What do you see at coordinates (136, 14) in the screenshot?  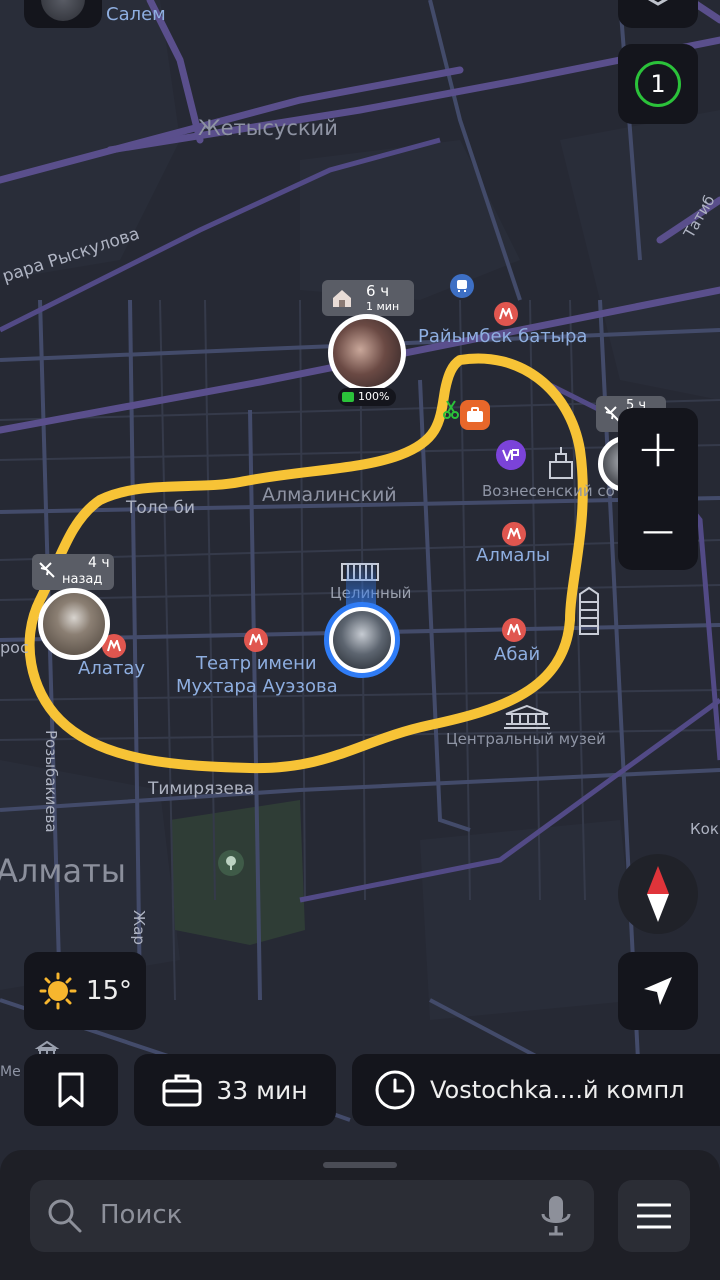 I see `label-salem: Салем` at bounding box center [136, 14].